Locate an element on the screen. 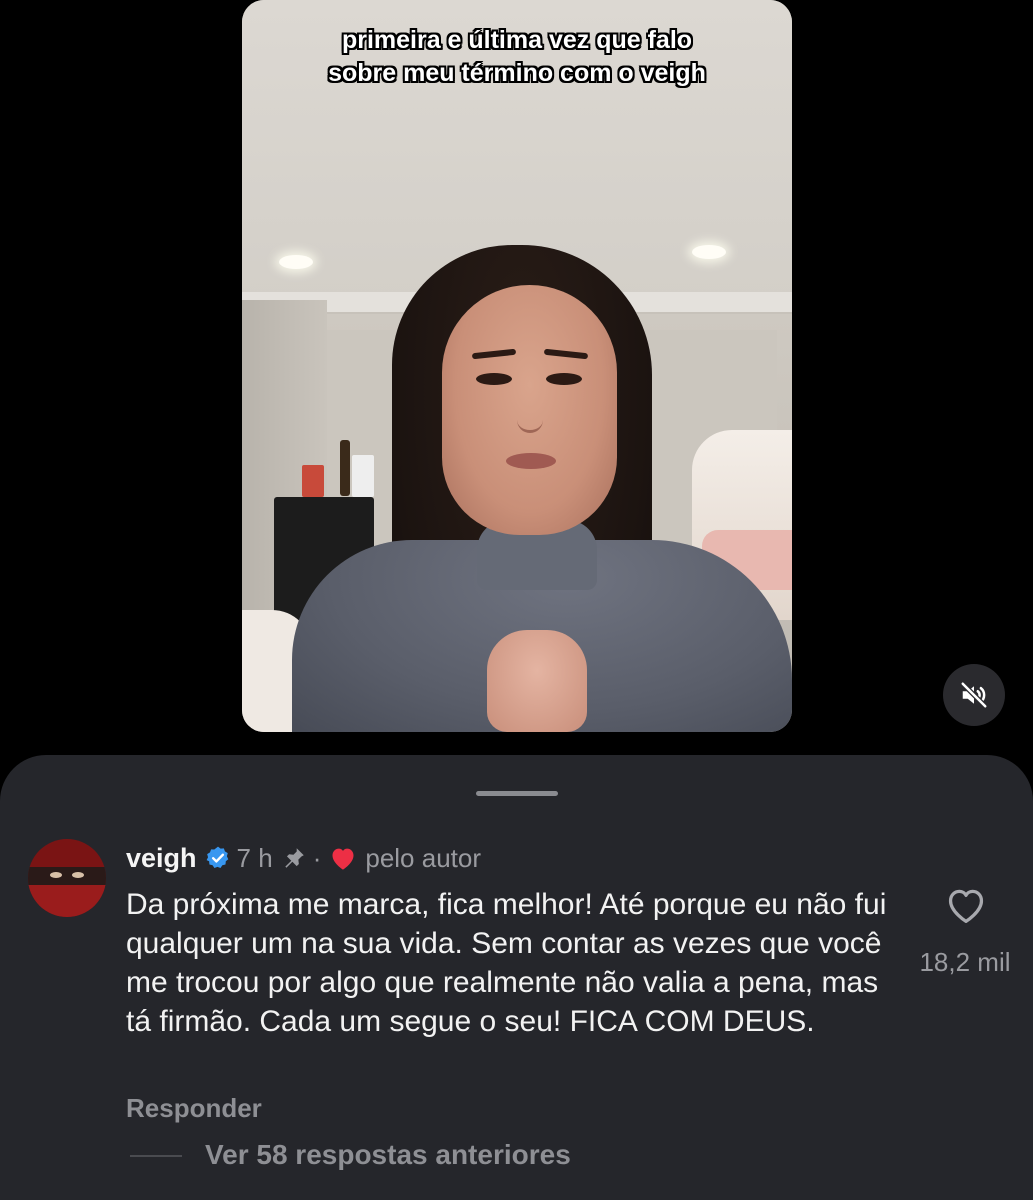 Image resolution: width=1033 pixels, height=1200 pixels. comment-header: veigh 7 h · pelo autor is located at coordinates (303, 858).